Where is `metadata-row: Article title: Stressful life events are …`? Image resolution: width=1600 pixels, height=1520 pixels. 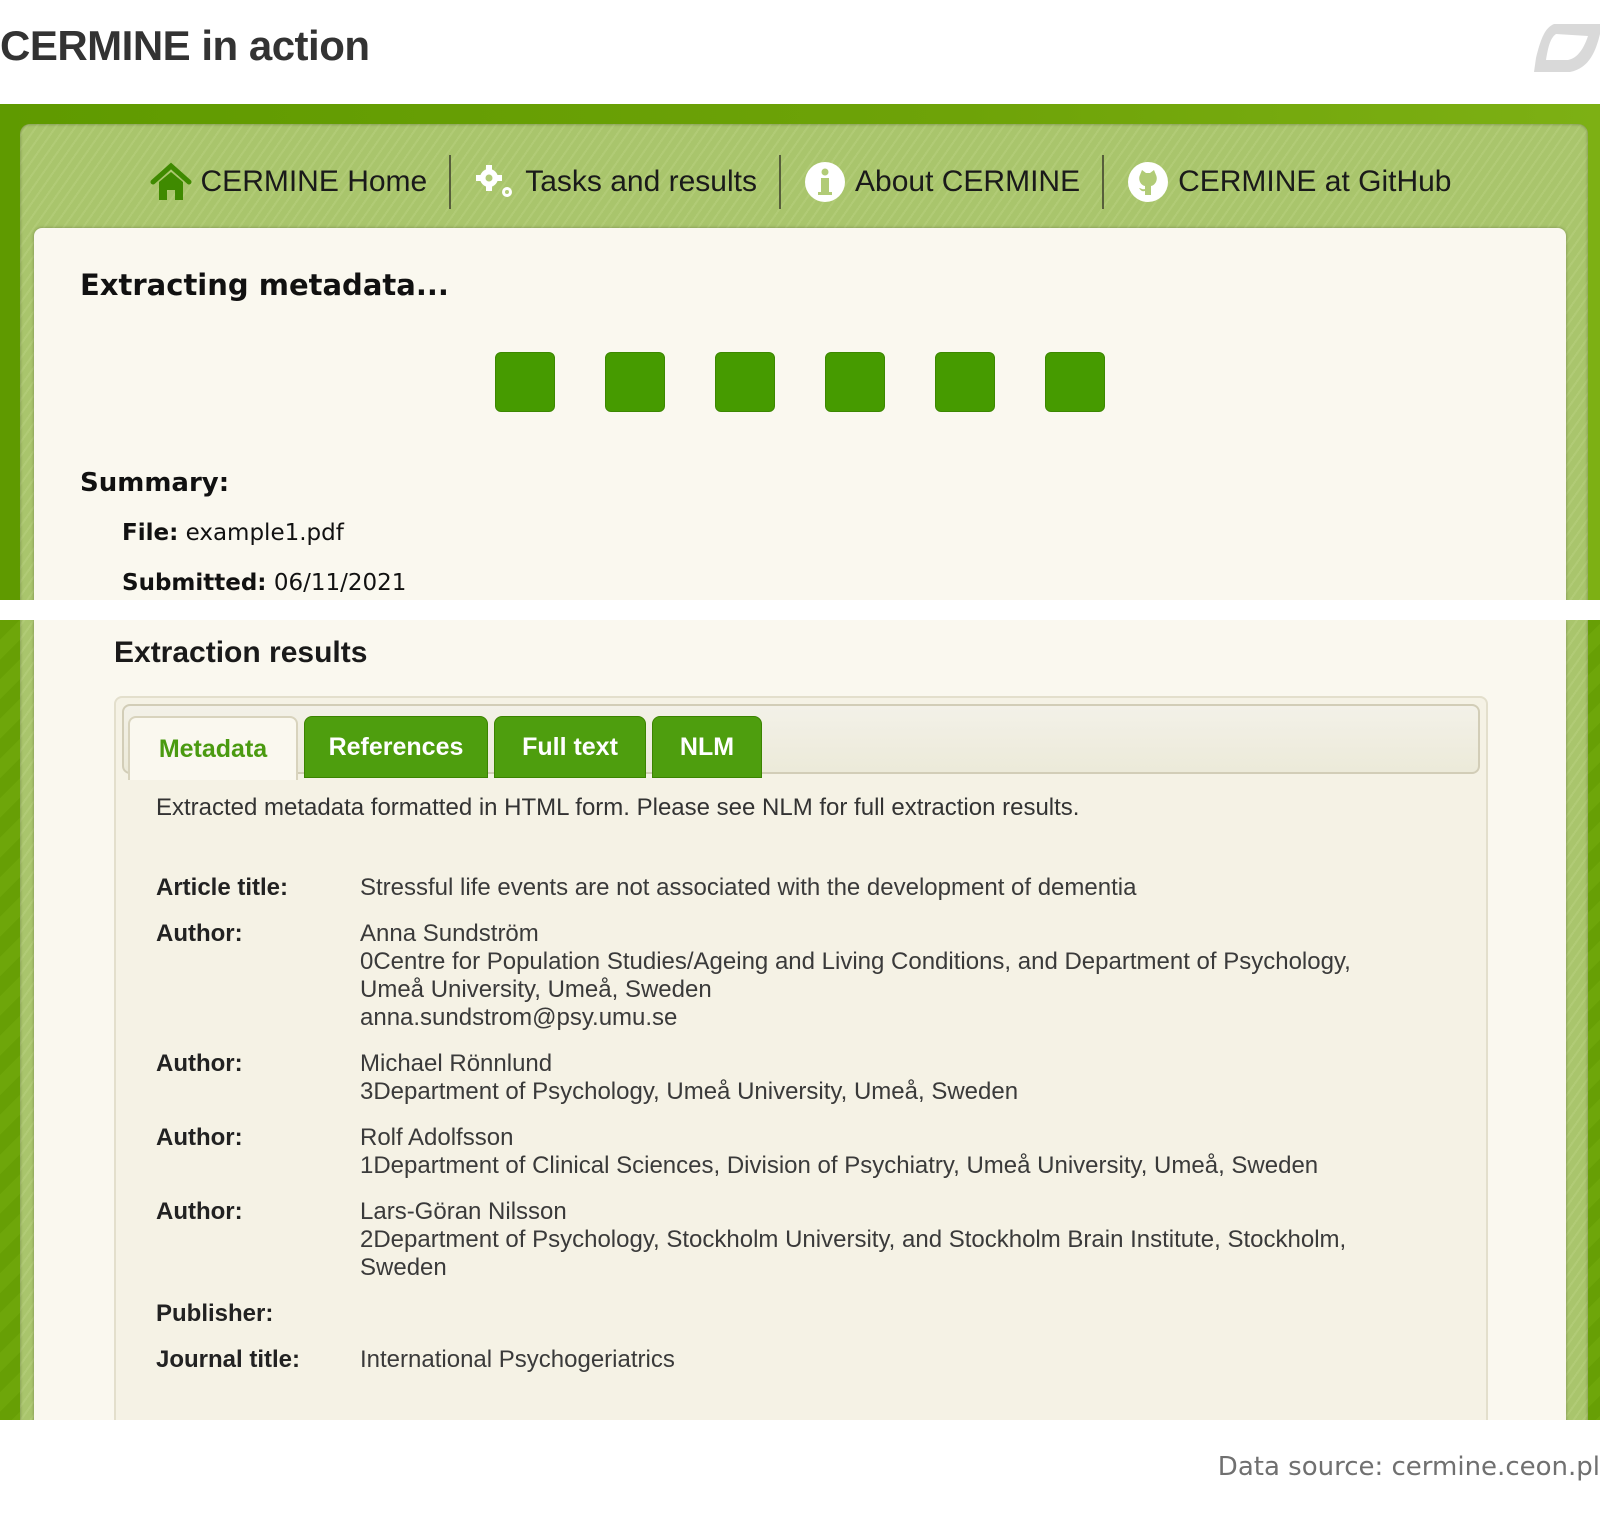 metadata-row: Article title: Stressful life events are … is located at coordinates (806, 888).